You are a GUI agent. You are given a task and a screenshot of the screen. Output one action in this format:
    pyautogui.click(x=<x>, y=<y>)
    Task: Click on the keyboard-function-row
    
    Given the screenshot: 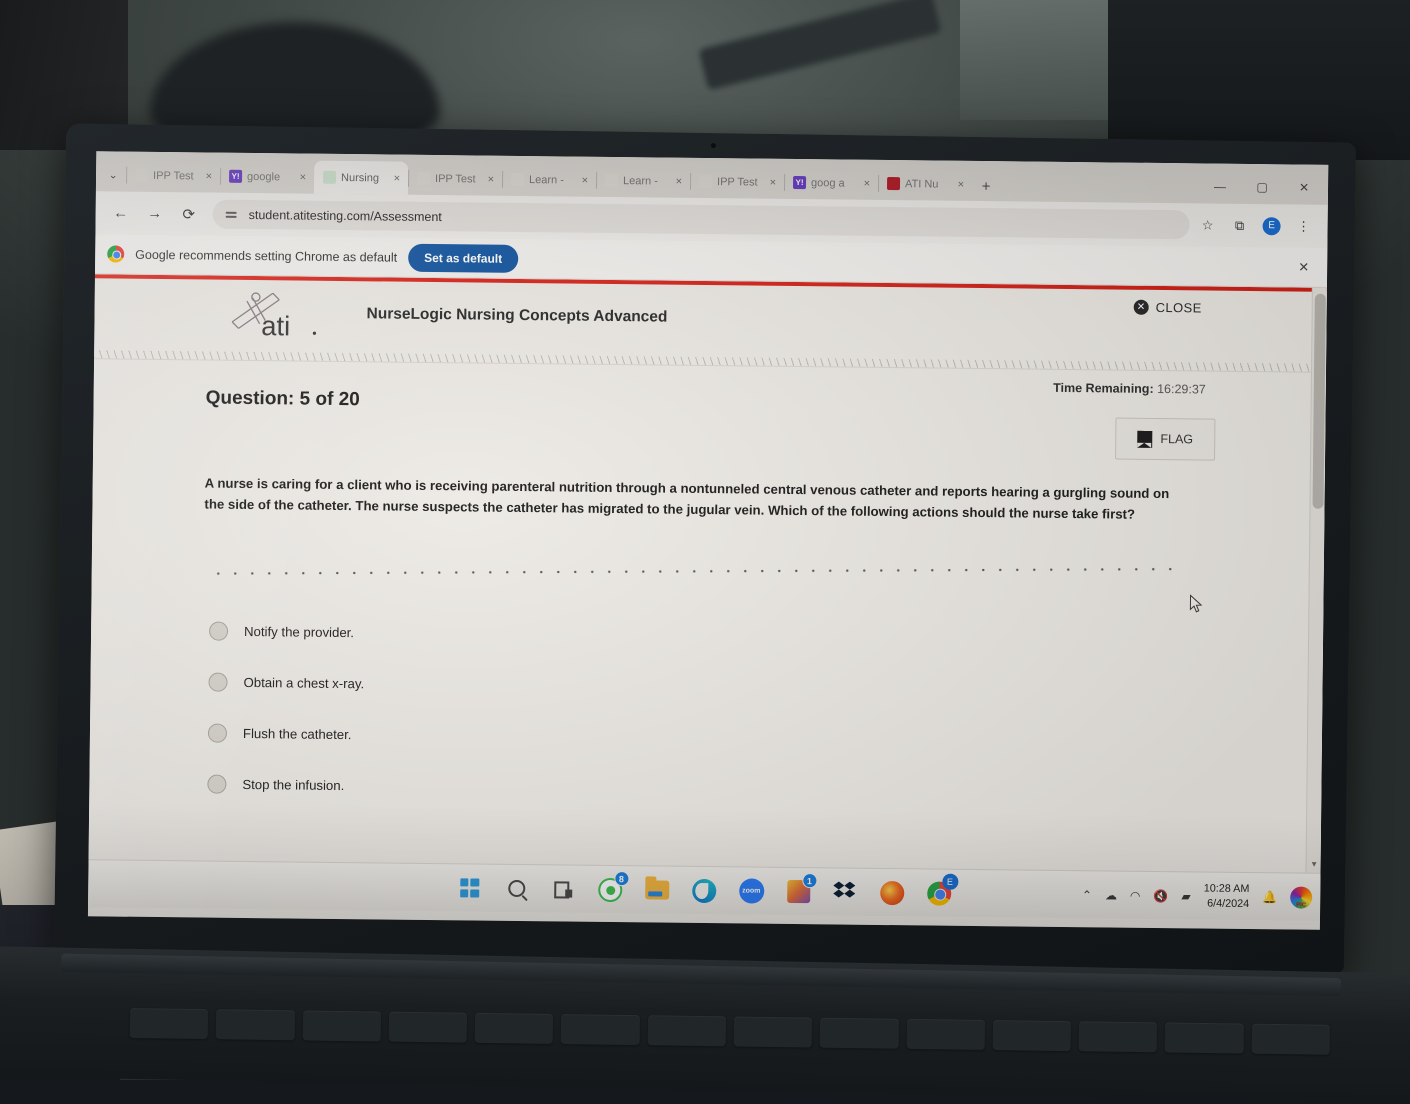 What is the action you would take?
    pyautogui.click(x=730, y=1033)
    